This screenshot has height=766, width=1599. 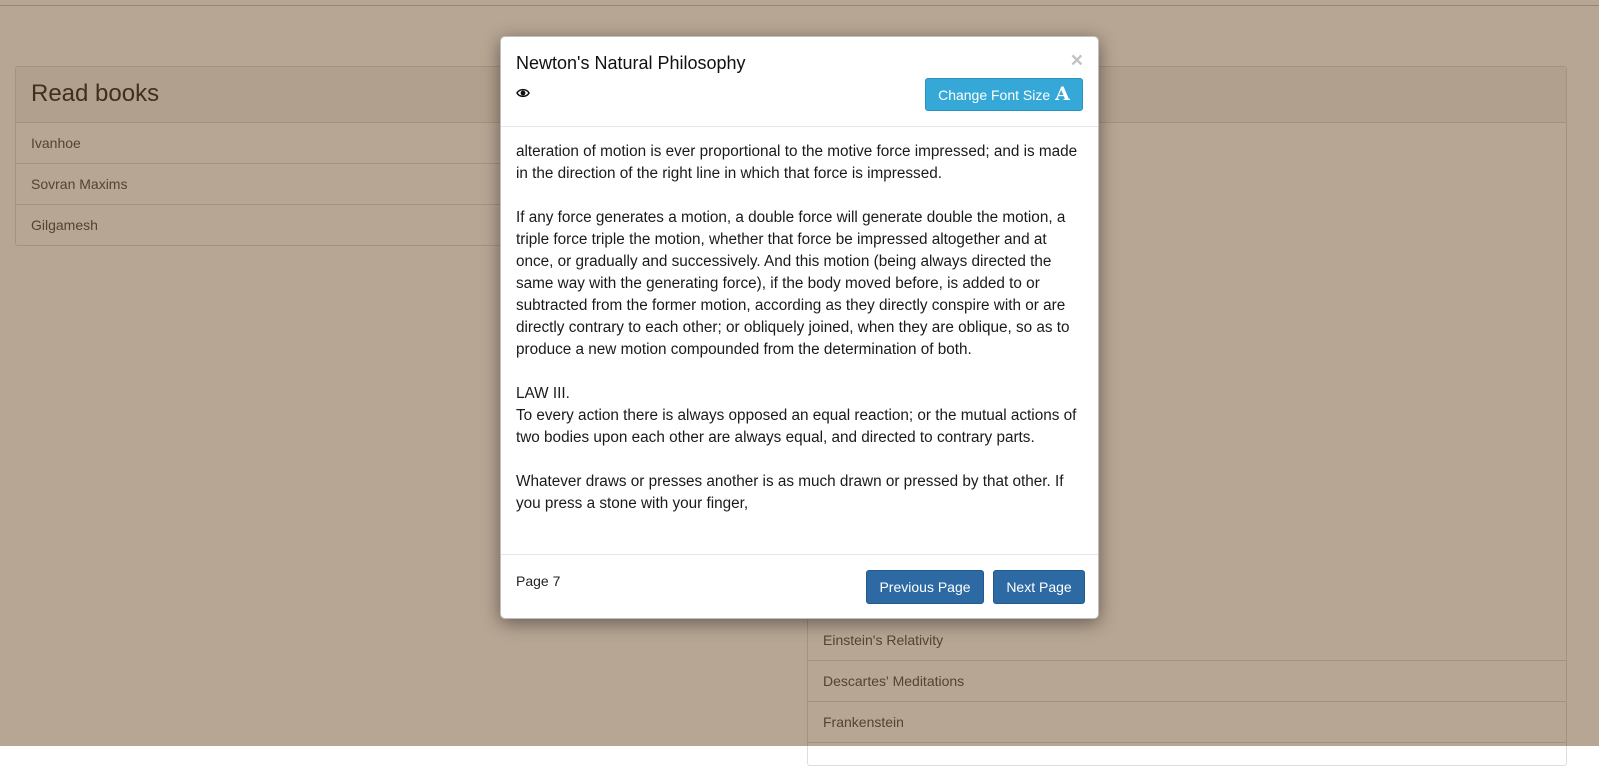 I want to click on next-page-button: Next Page, so click(x=1039, y=587).